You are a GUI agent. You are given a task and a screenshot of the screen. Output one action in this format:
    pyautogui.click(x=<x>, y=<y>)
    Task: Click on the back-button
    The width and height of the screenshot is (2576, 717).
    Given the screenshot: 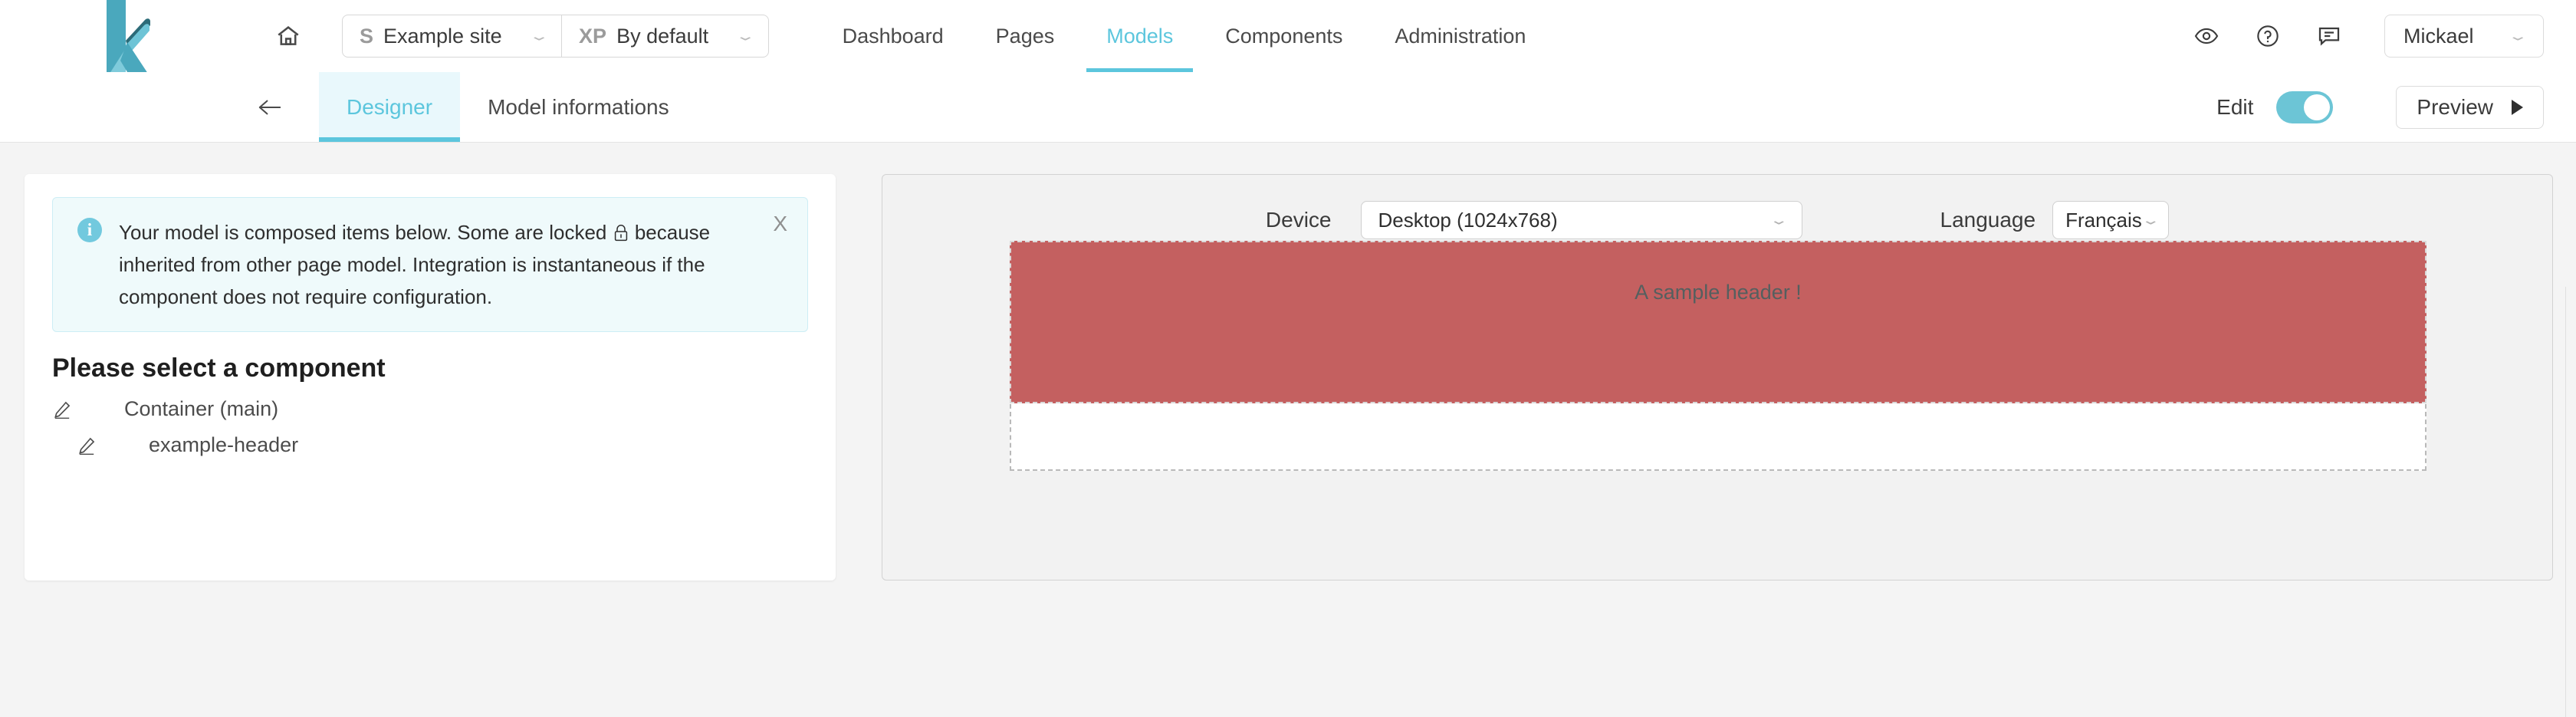 What is the action you would take?
    pyautogui.click(x=270, y=107)
    